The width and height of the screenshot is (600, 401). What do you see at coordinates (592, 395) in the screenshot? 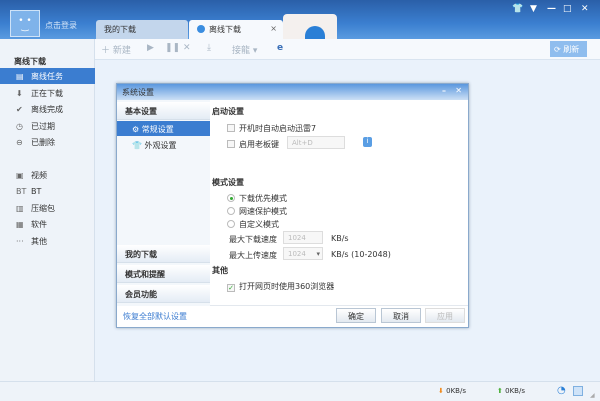
I see `resize-grip-icon: ◢` at bounding box center [592, 395].